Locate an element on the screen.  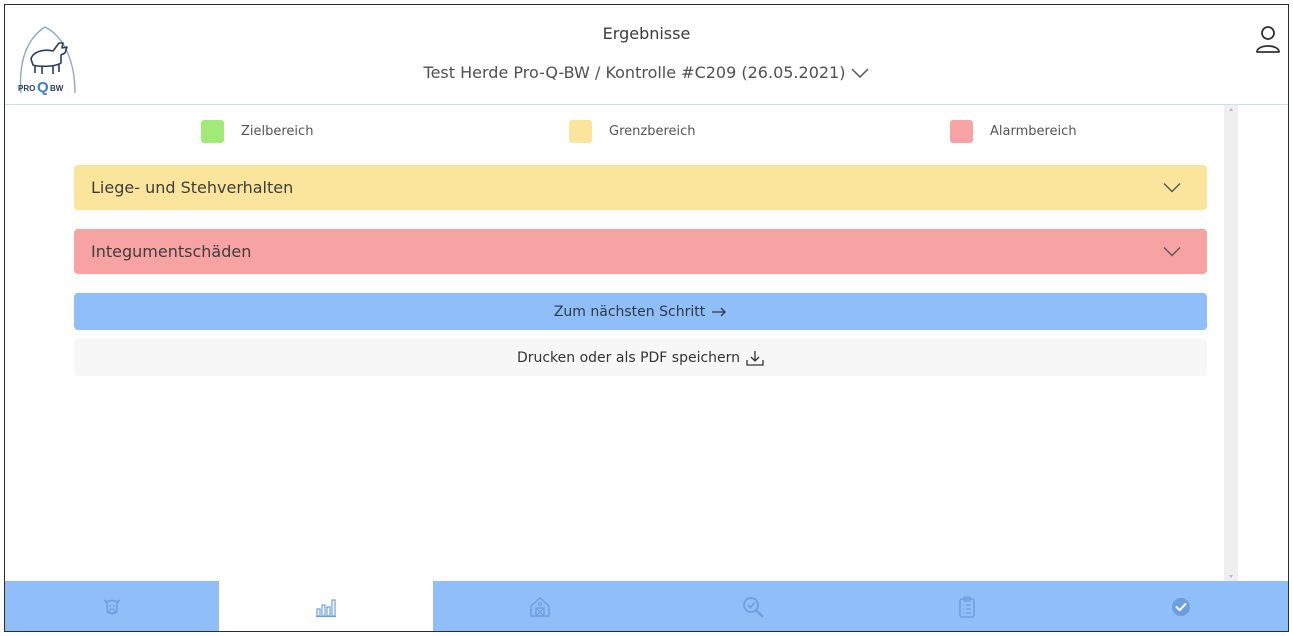
nav-tab-results is located at coordinates (325, 606).